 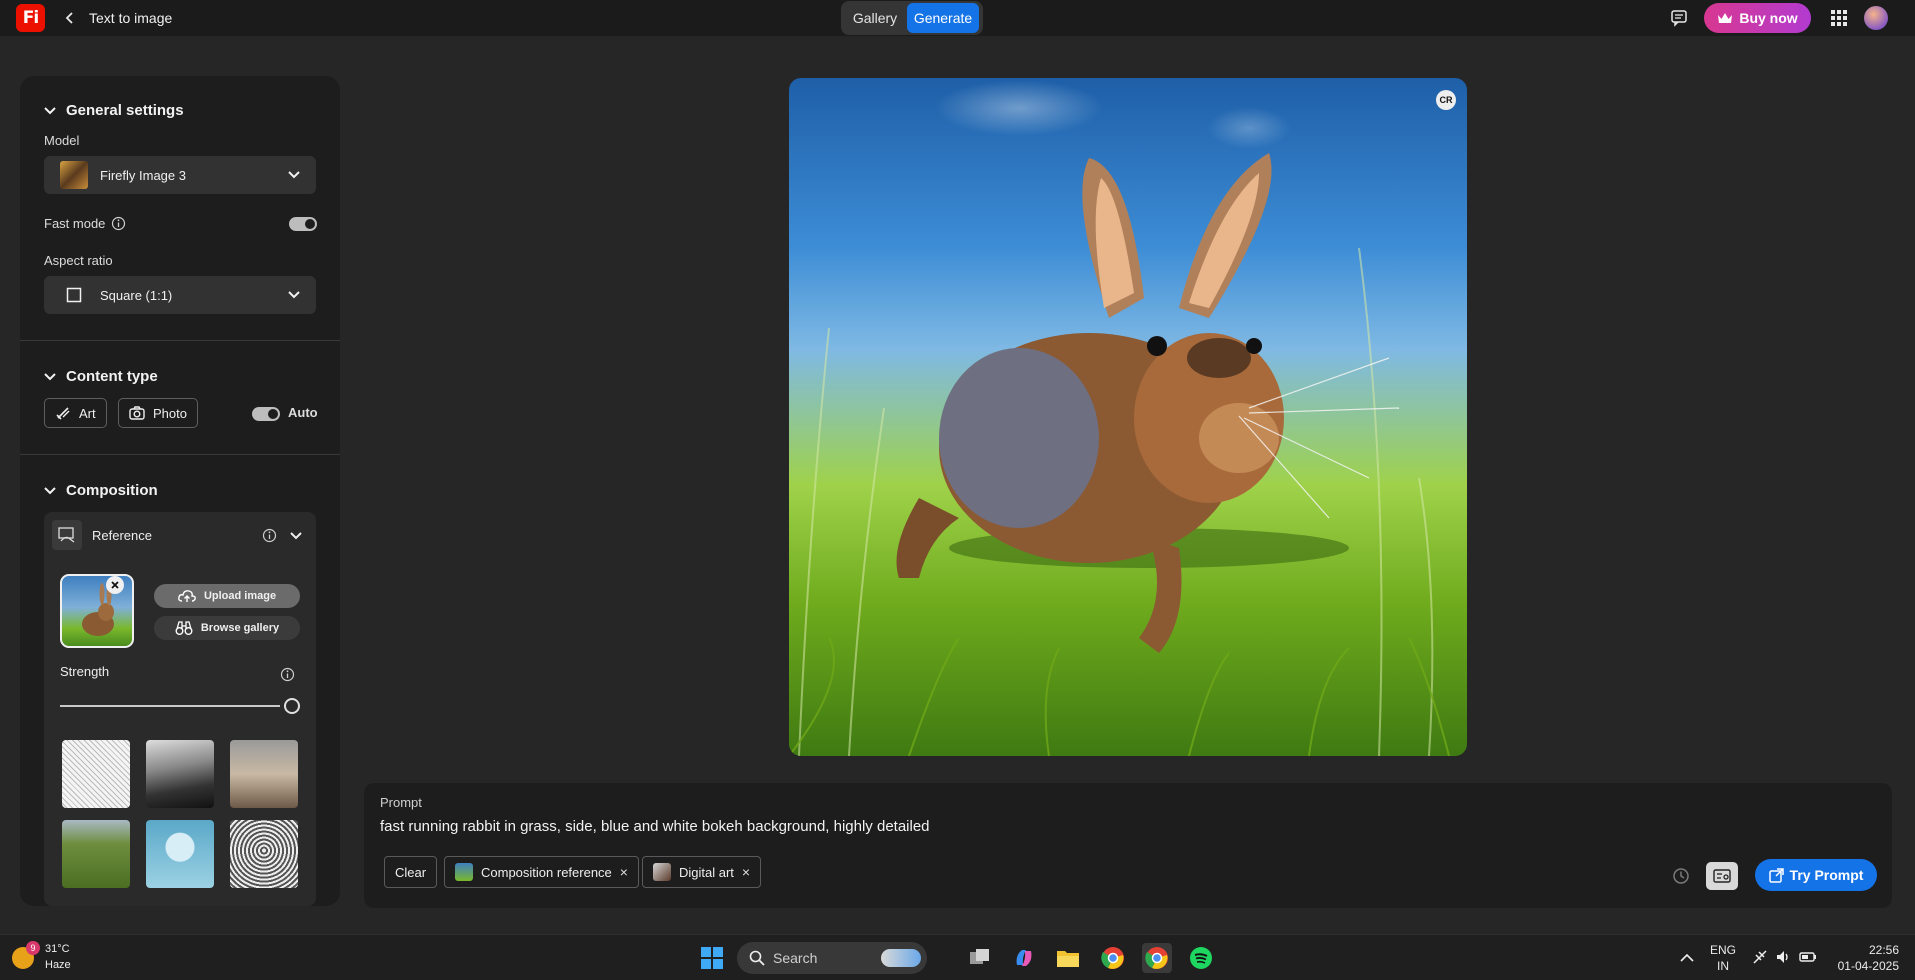 I want to click on crown-icon, so click(x=1725, y=18).